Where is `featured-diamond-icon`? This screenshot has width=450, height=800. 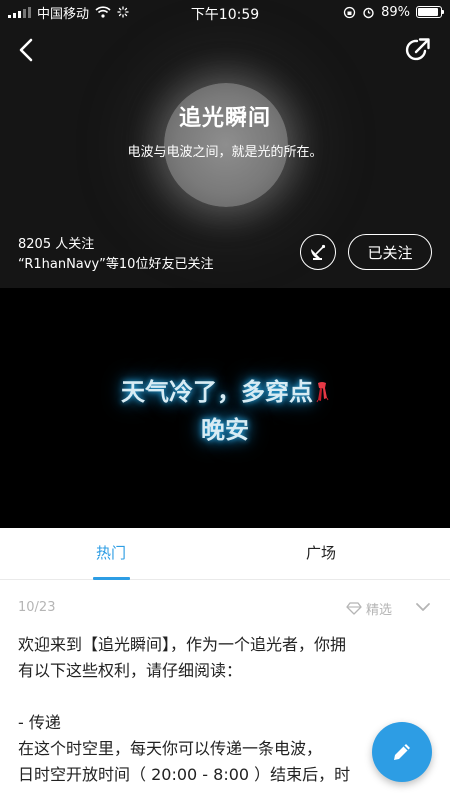
featured-diamond-icon is located at coordinates (354, 608).